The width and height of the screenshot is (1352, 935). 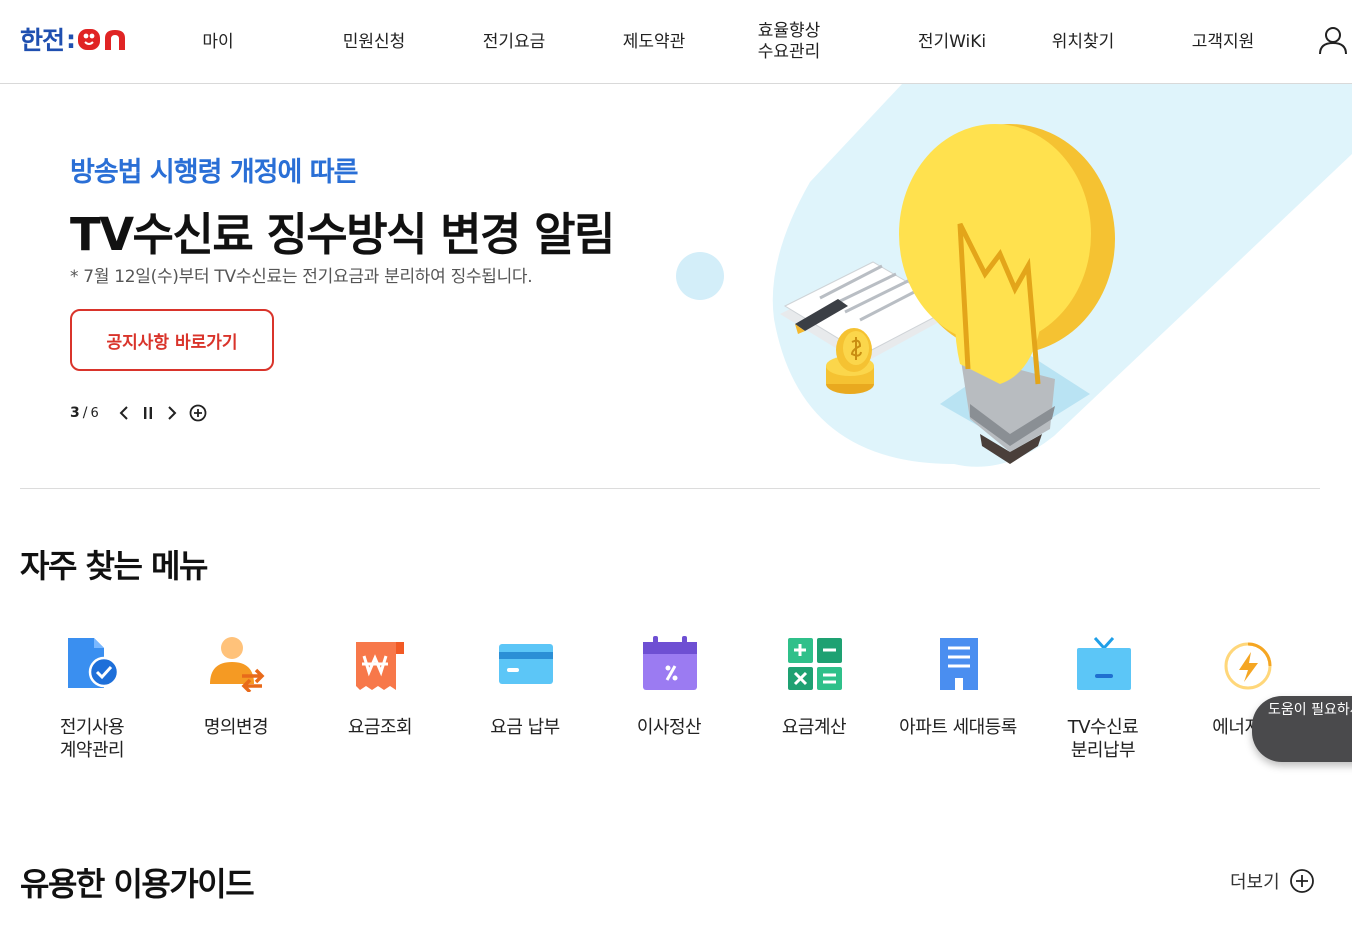 I want to click on kepco-on-logo: 한전 :, so click(x=74, y=39).